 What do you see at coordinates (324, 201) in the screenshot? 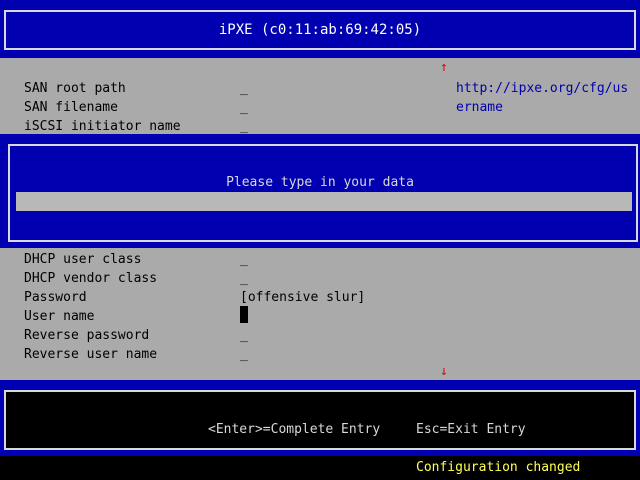
I see `data-entry-input` at bounding box center [324, 201].